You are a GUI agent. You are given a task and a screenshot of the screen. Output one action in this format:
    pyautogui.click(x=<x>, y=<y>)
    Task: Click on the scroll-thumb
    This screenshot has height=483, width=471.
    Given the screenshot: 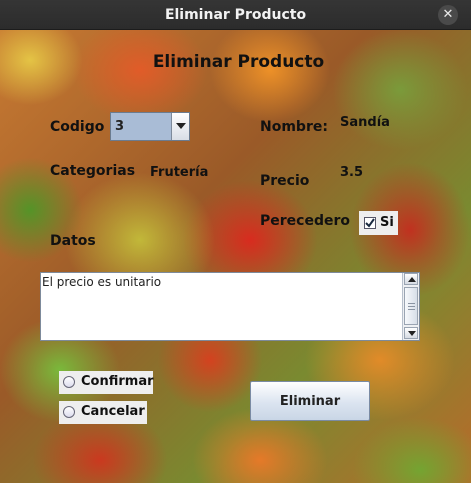 What is the action you would take?
    pyautogui.click(x=411, y=306)
    